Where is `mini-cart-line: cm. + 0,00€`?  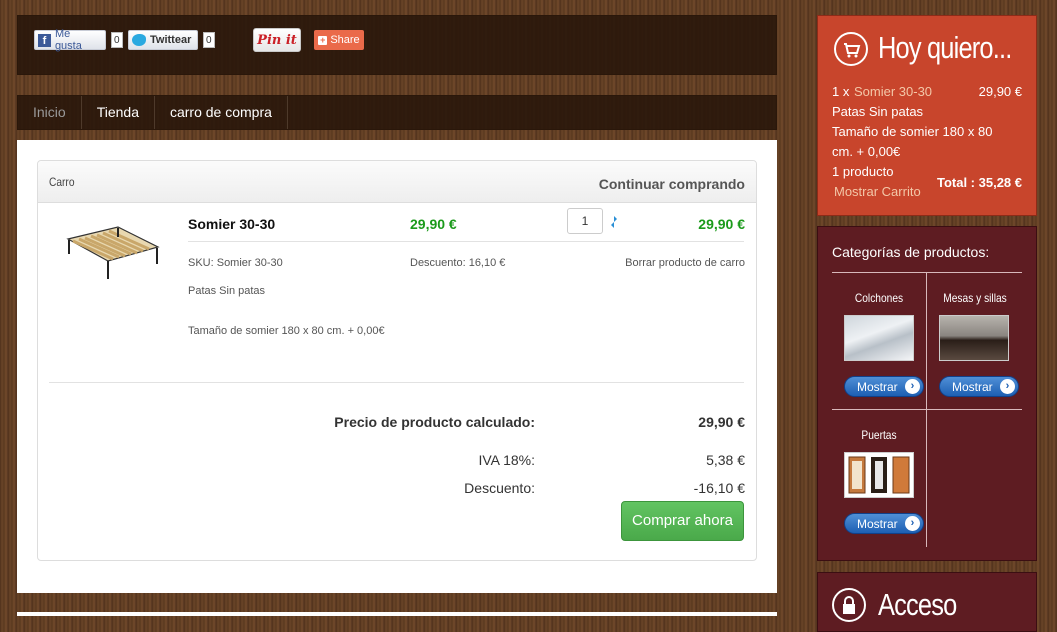
mini-cart-line: cm. + 0,00€ is located at coordinates (866, 151).